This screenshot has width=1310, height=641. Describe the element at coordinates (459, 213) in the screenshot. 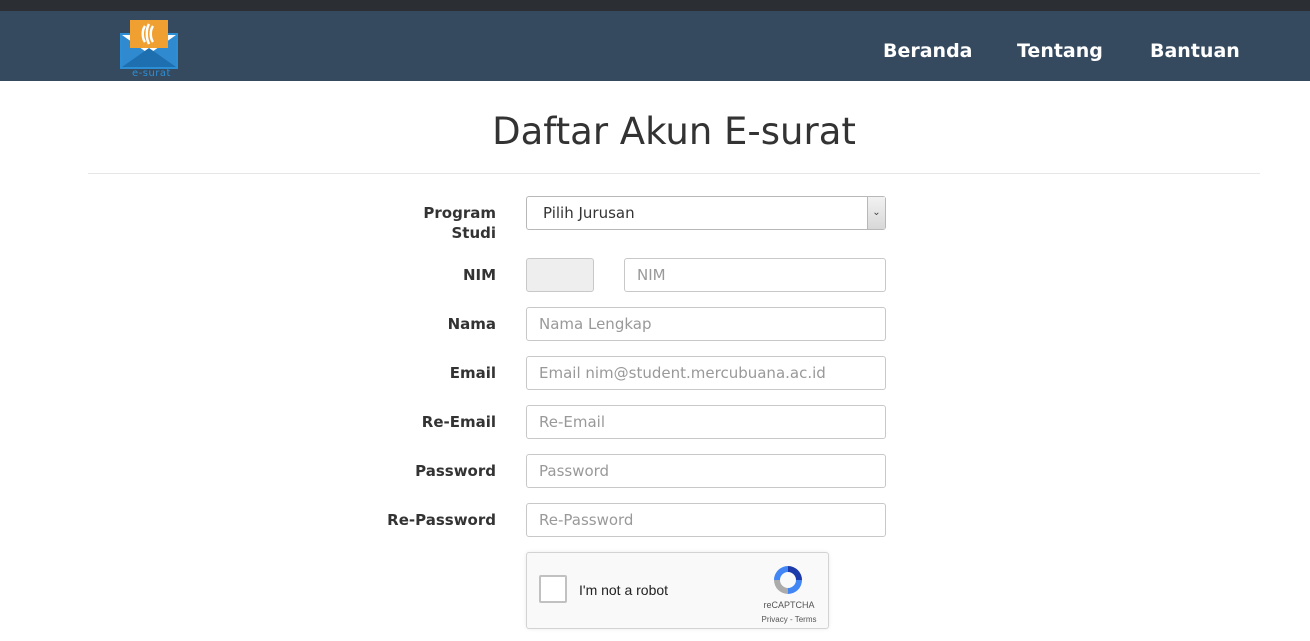

I see `program-studi-label-line1: Program` at that location.